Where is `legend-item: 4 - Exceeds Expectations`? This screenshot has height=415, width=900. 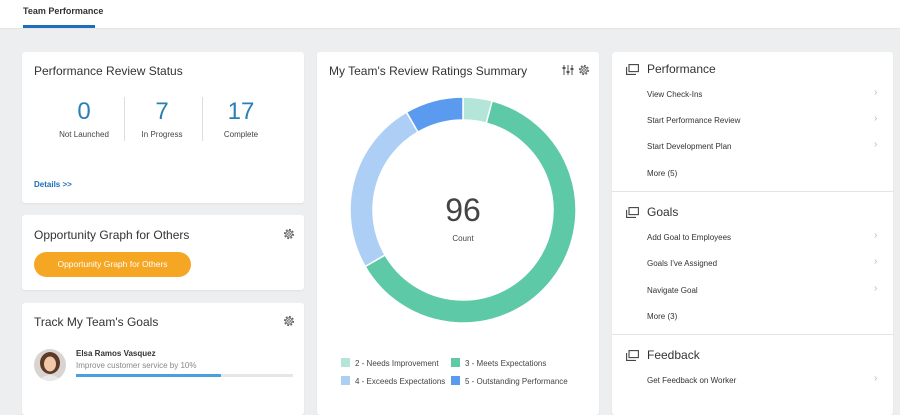 legend-item: 4 - Exceeds Expectations is located at coordinates (393, 381).